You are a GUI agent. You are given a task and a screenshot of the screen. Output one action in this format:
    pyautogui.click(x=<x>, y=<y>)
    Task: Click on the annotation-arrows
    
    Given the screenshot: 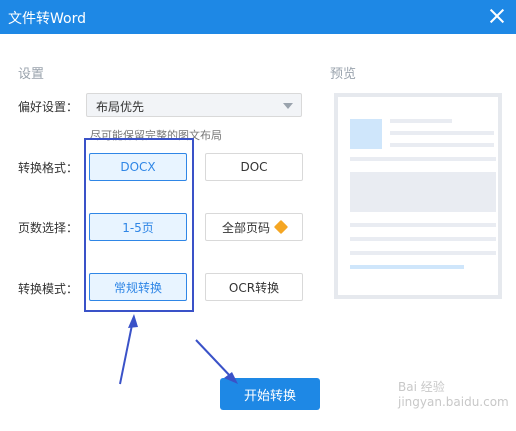 What is the action you would take?
    pyautogui.click(x=178, y=349)
    